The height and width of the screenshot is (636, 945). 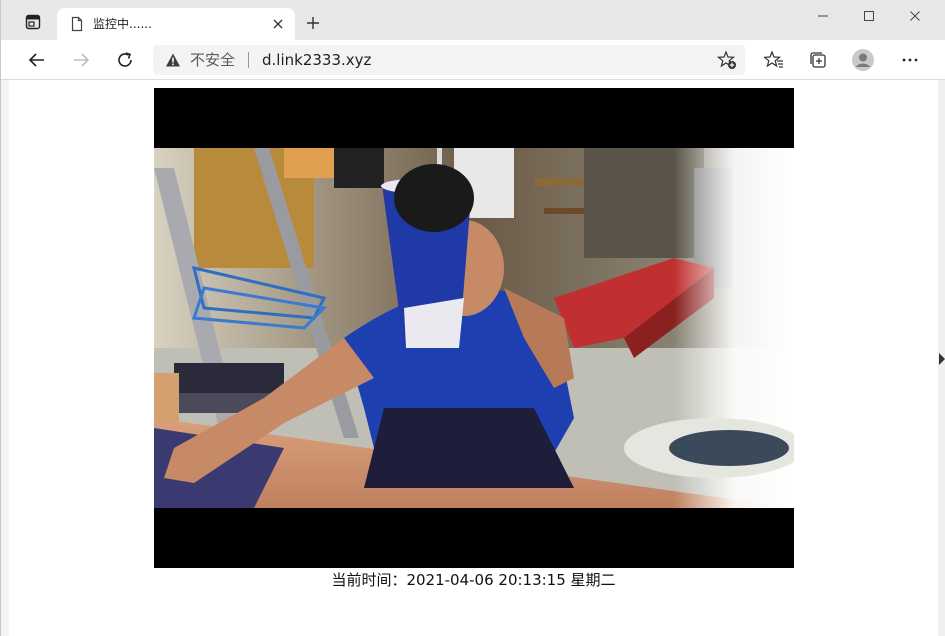 I want to click on refresh-icon, so click(x=125, y=59).